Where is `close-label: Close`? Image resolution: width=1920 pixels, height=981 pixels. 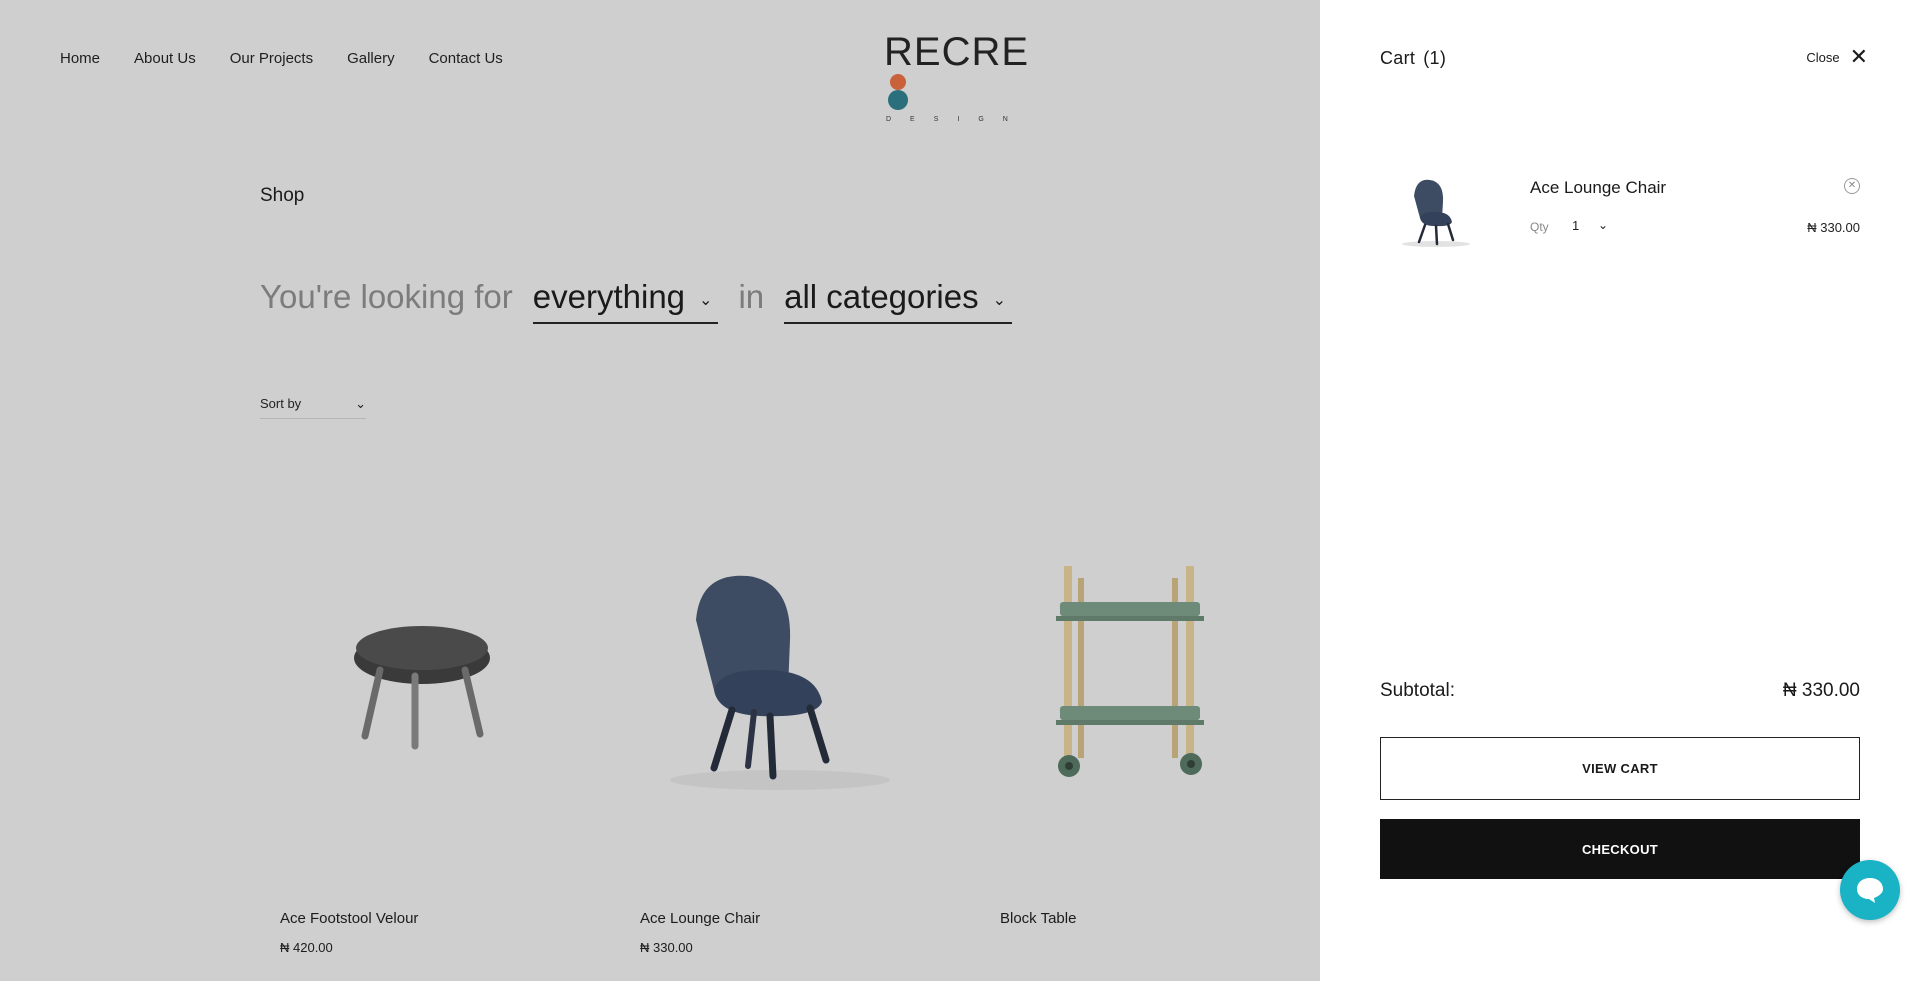
close-label: Close is located at coordinates (1823, 57).